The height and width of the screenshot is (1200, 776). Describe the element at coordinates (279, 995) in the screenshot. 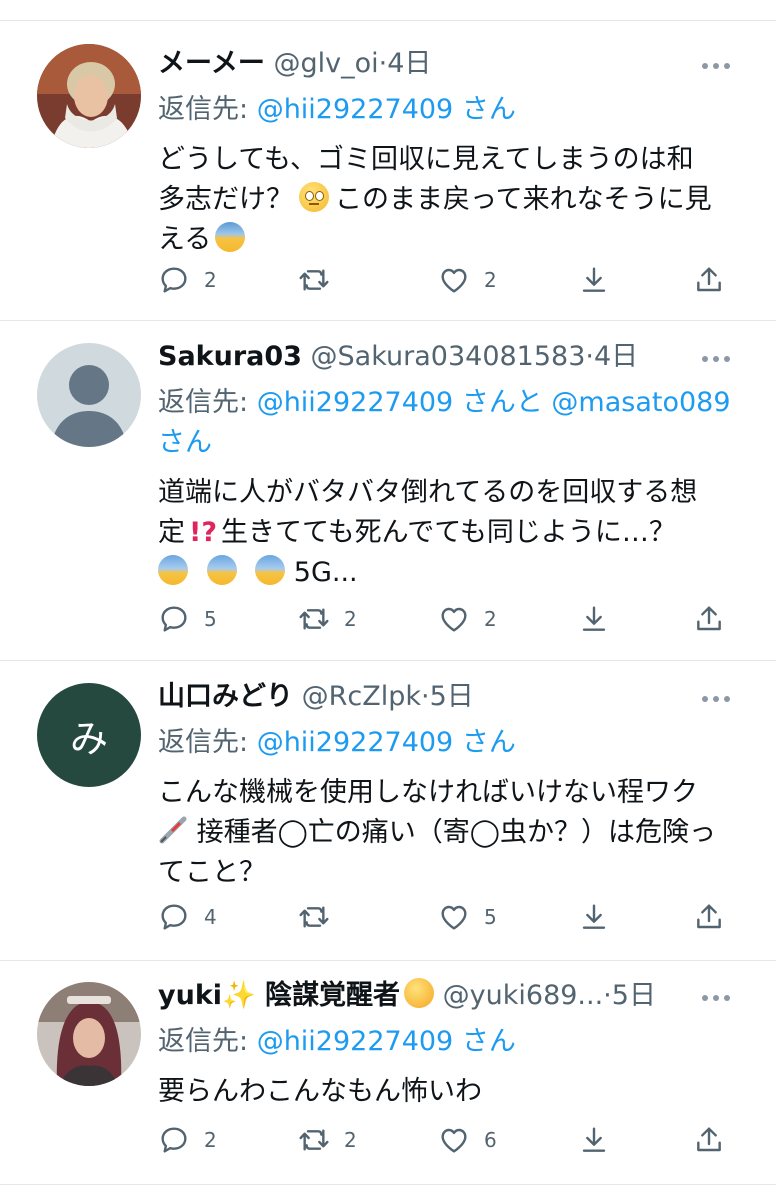

I see `user-name: yuki✨ 陰謀覚醒者` at that location.